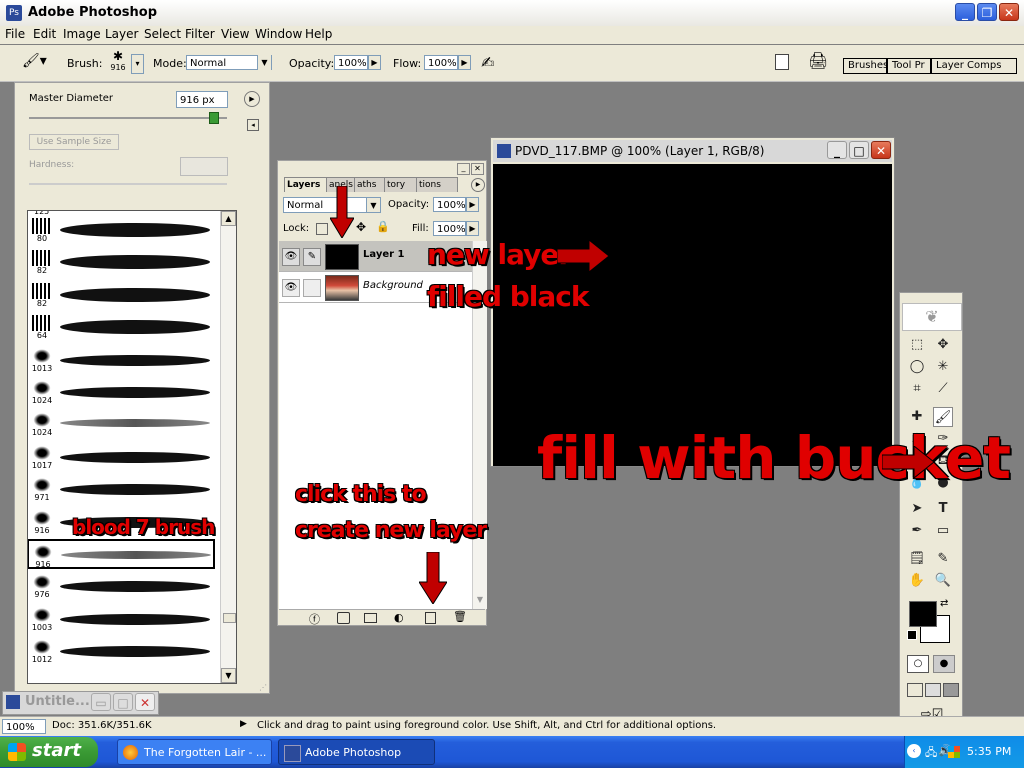 This screenshot has width=1024, height=768. What do you see at coordinates (944, 603) in the screenshot?
I see `swap-colors-icon: ⇄` at bounding box center [944, 603].